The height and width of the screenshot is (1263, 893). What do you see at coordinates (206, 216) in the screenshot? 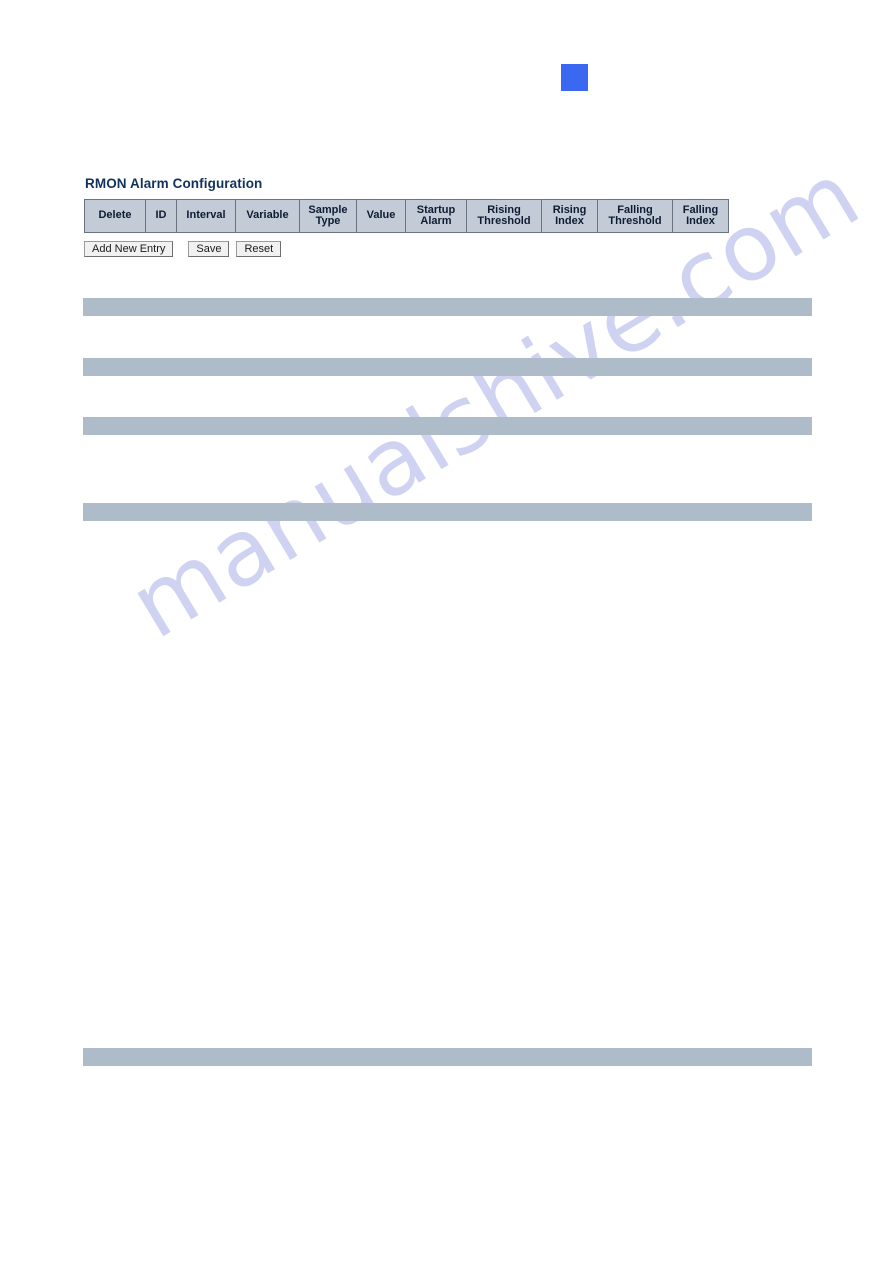
I see `column-header-interval: Interval` at bounding box center [206, 216].